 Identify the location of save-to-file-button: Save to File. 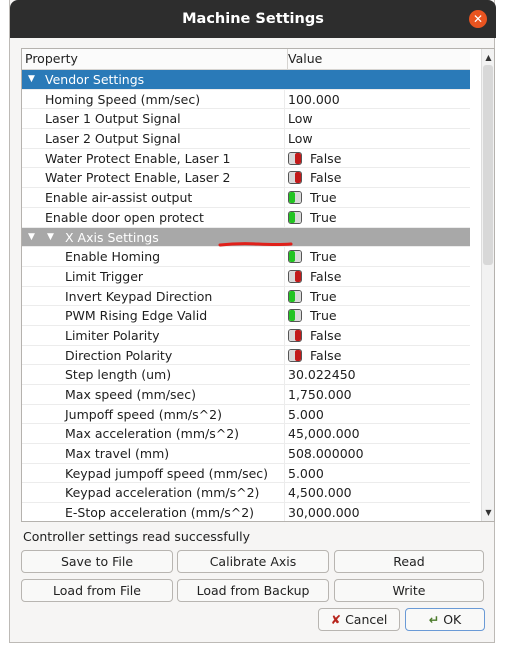
(97, 561).